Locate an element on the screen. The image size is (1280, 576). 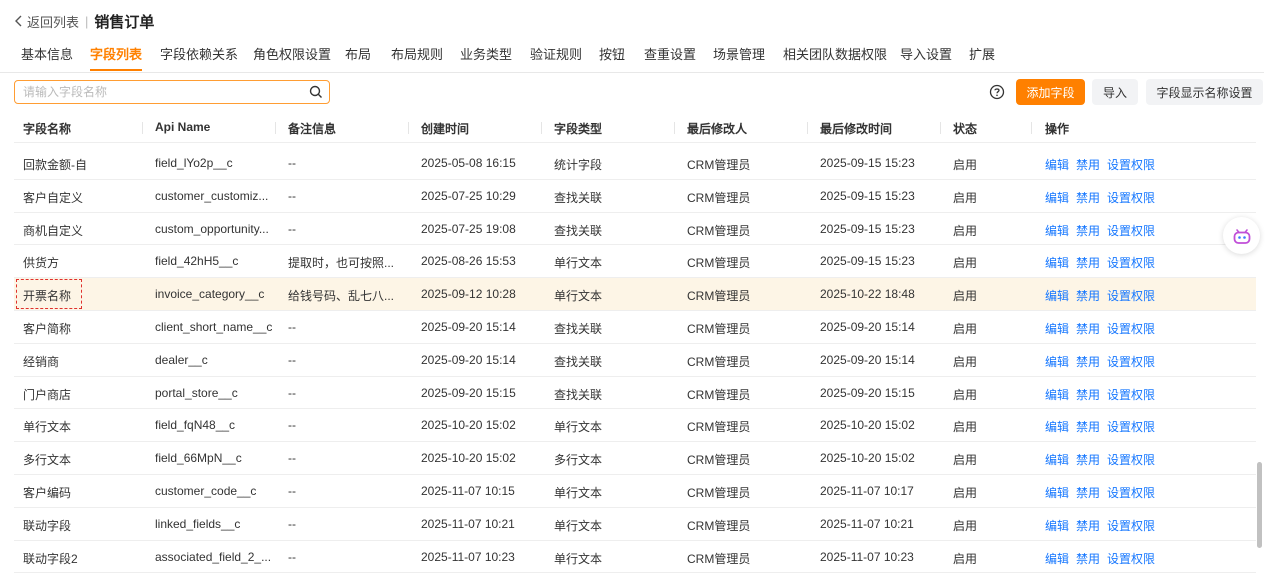
tab-extension: 扩展 is located at coordinates (982, 57).